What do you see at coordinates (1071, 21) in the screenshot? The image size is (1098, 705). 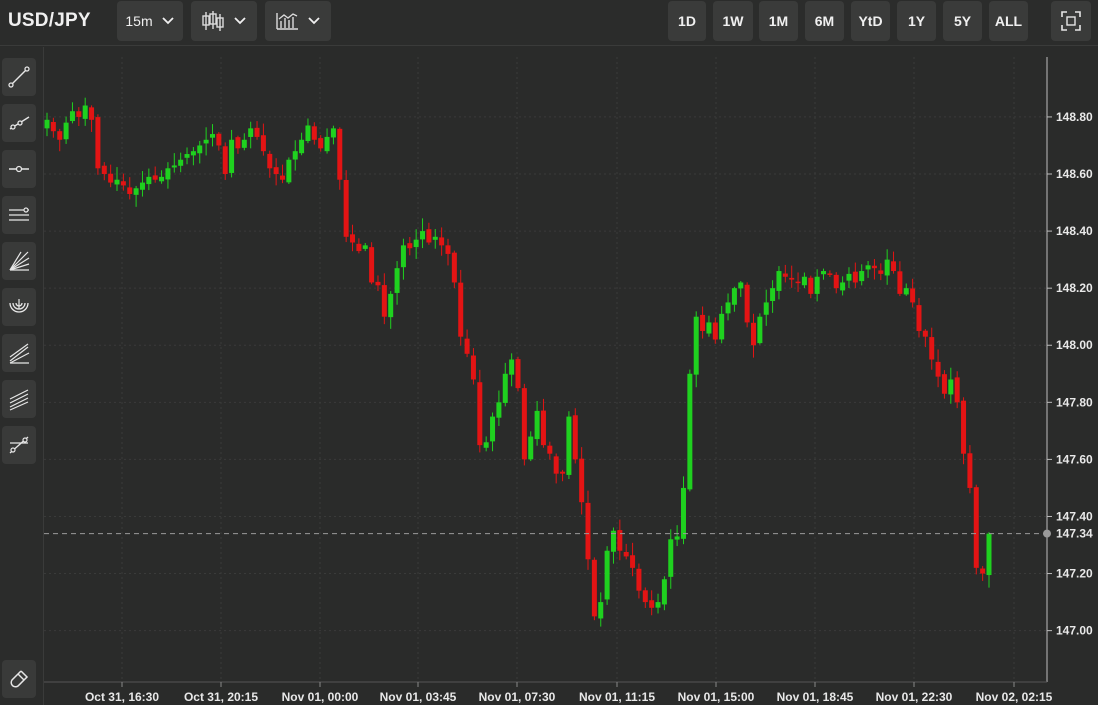 I see `fullscreen-button` at bounding box center [1071, 21].